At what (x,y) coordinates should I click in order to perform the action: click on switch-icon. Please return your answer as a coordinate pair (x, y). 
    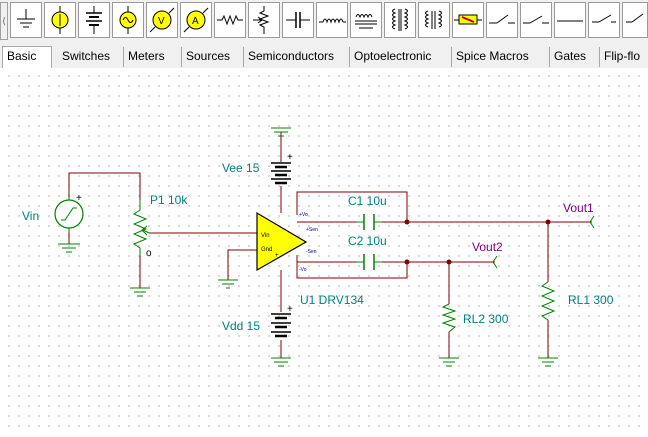
    Looking at the image, I should click on (502, 19).